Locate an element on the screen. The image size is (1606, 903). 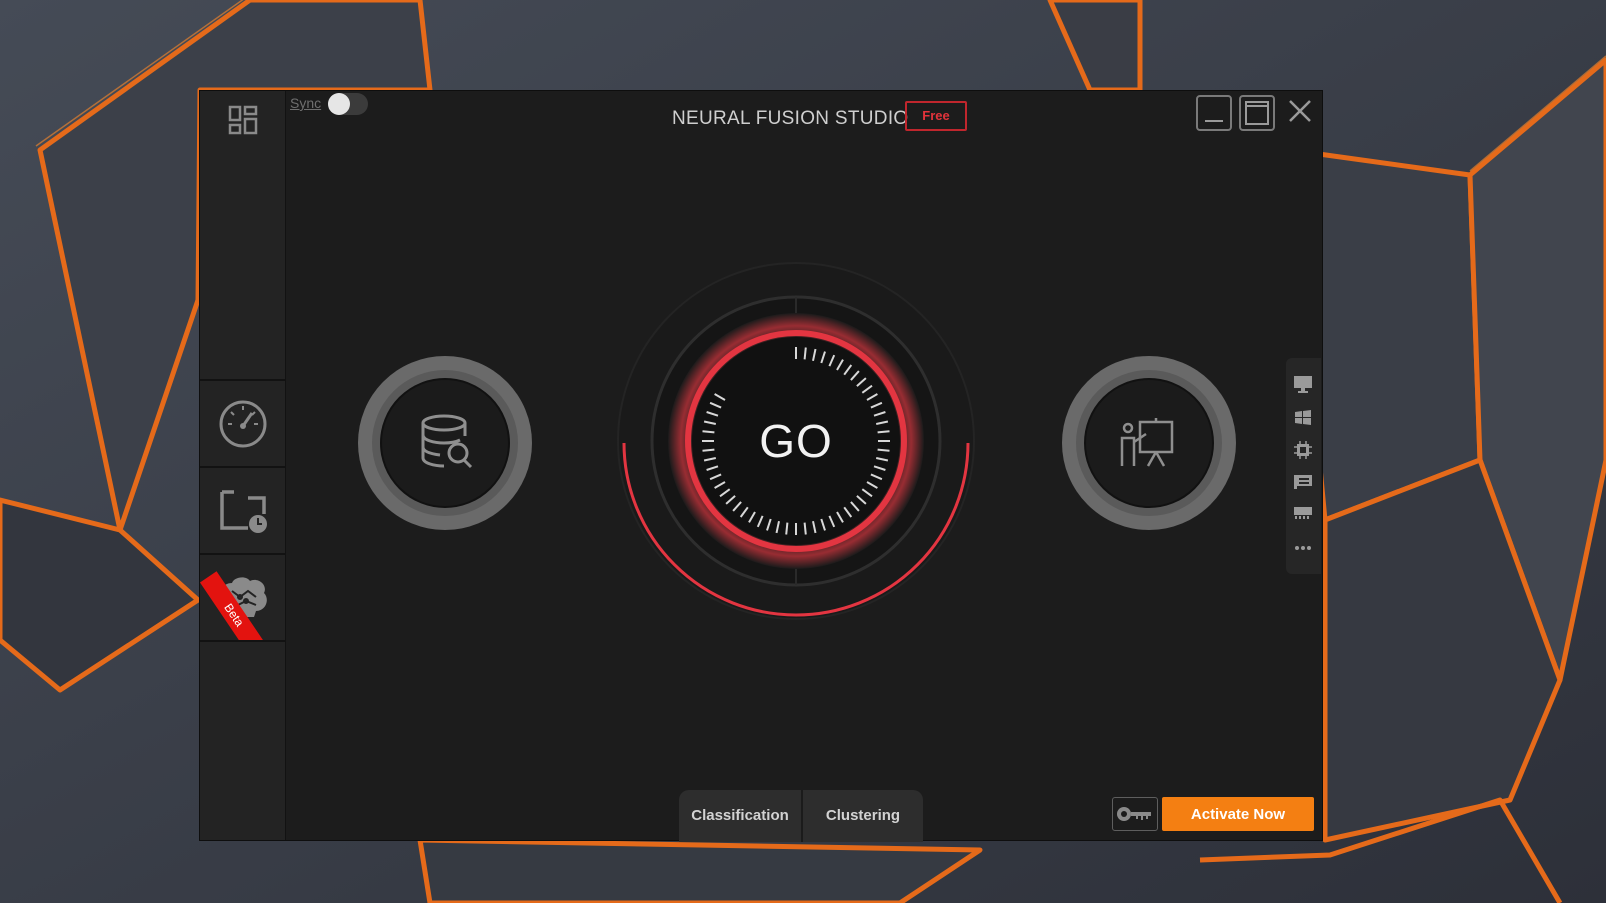
monitor-icon is located at coordinates (1303, 384).